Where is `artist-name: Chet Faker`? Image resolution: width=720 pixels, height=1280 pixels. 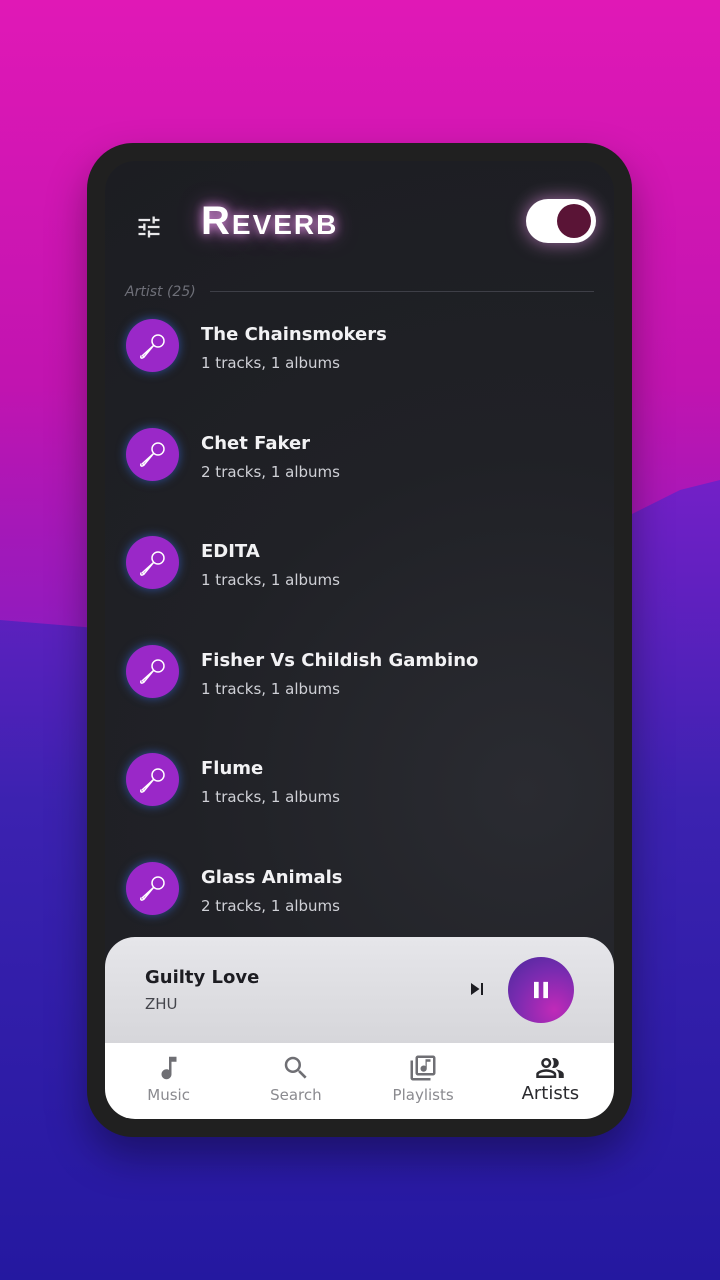
artist-name: Chet Faker is located at coordinates (256, 443).